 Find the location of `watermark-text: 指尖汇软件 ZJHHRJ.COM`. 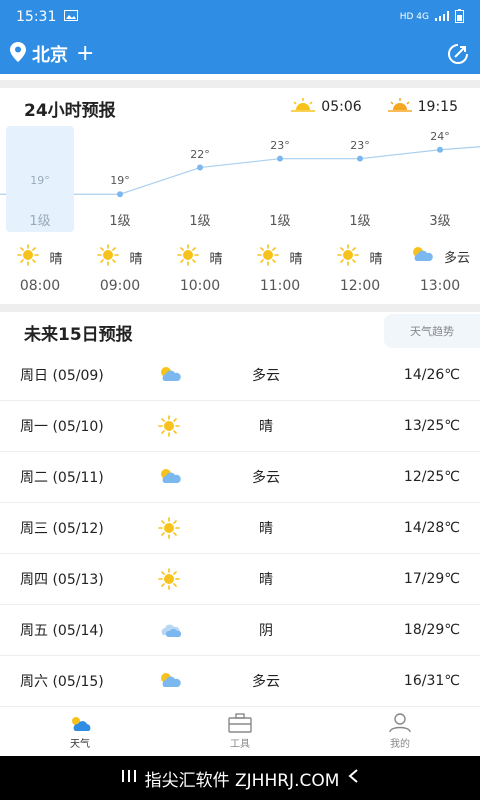

watermark-text: 指尖汇软件 ZJHHRJ.COM is located at coordinates (242, 780).